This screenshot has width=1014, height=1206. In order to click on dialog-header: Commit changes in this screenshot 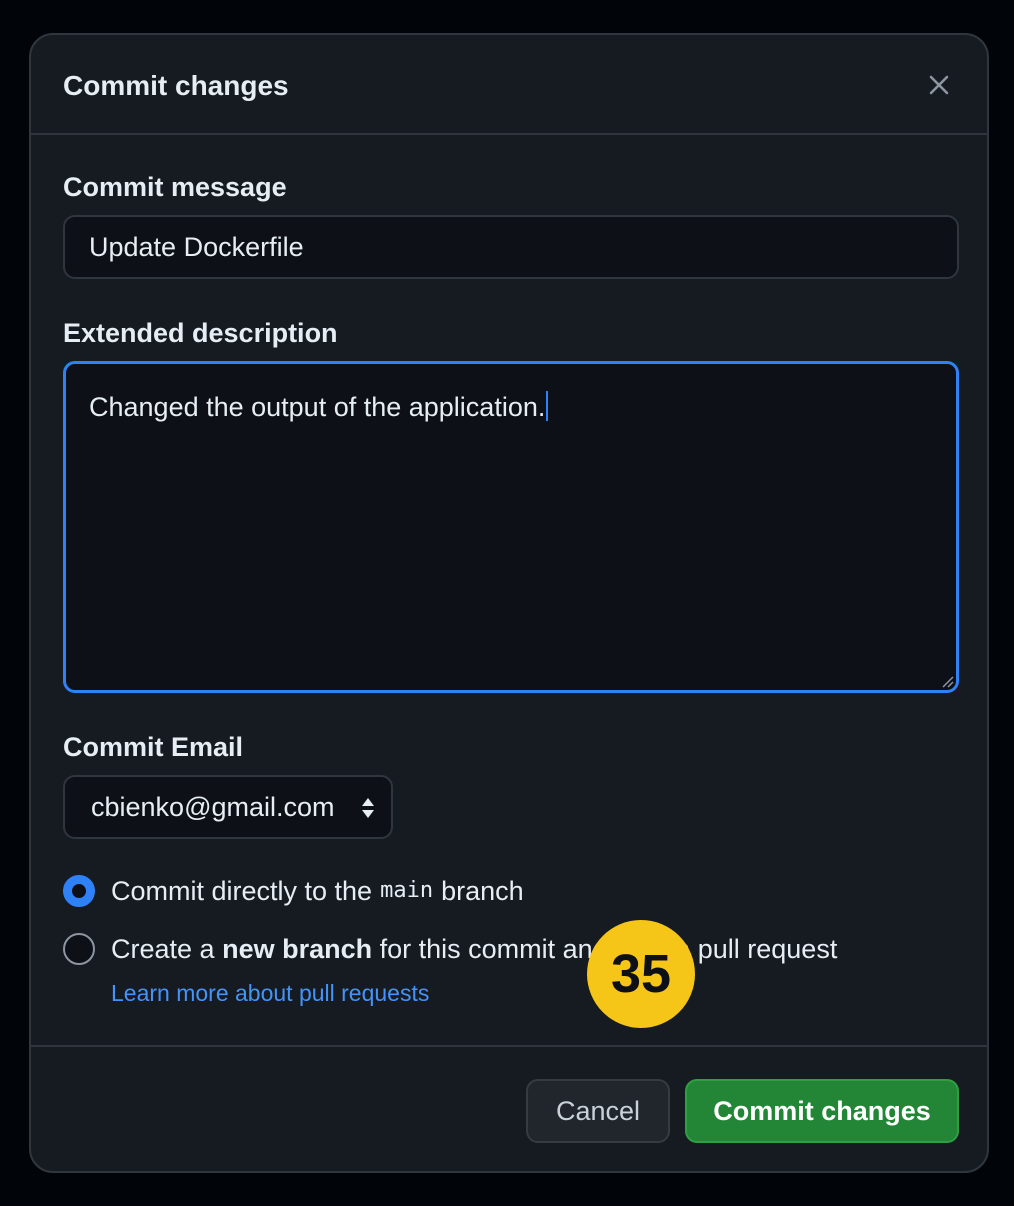, I will do `click(509, 85)`.